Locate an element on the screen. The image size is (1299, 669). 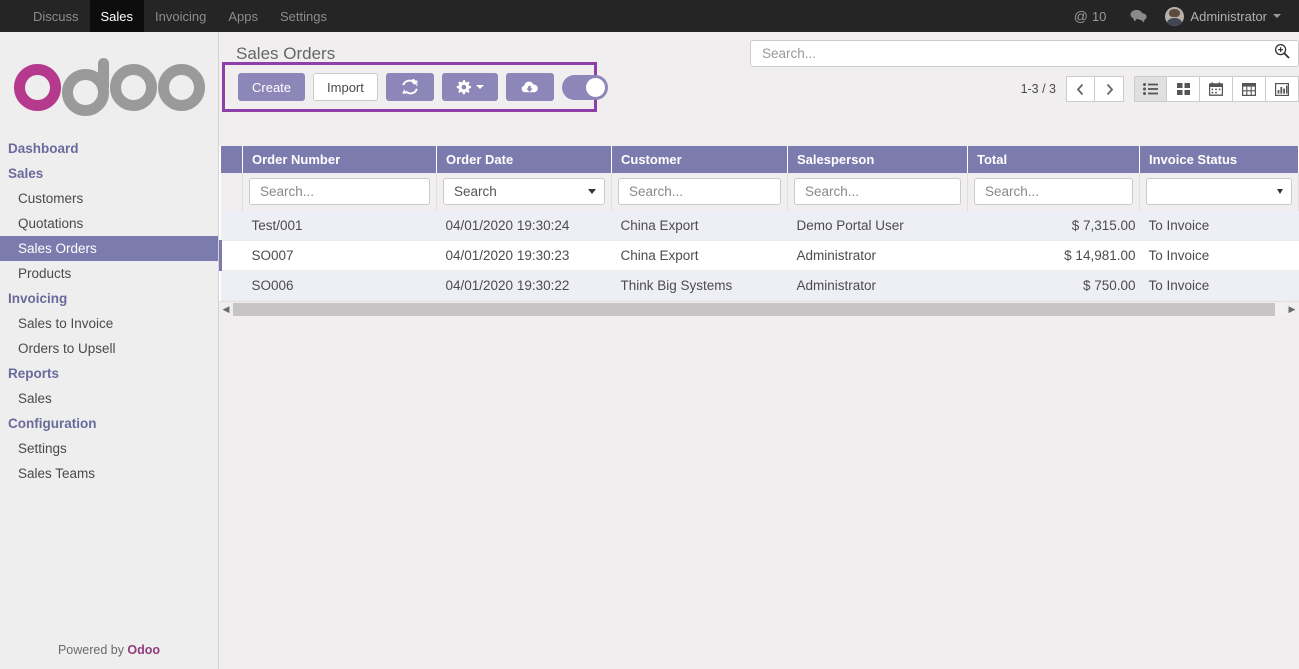
nav-item-sales: Sales is located at coordinates (117, 16).